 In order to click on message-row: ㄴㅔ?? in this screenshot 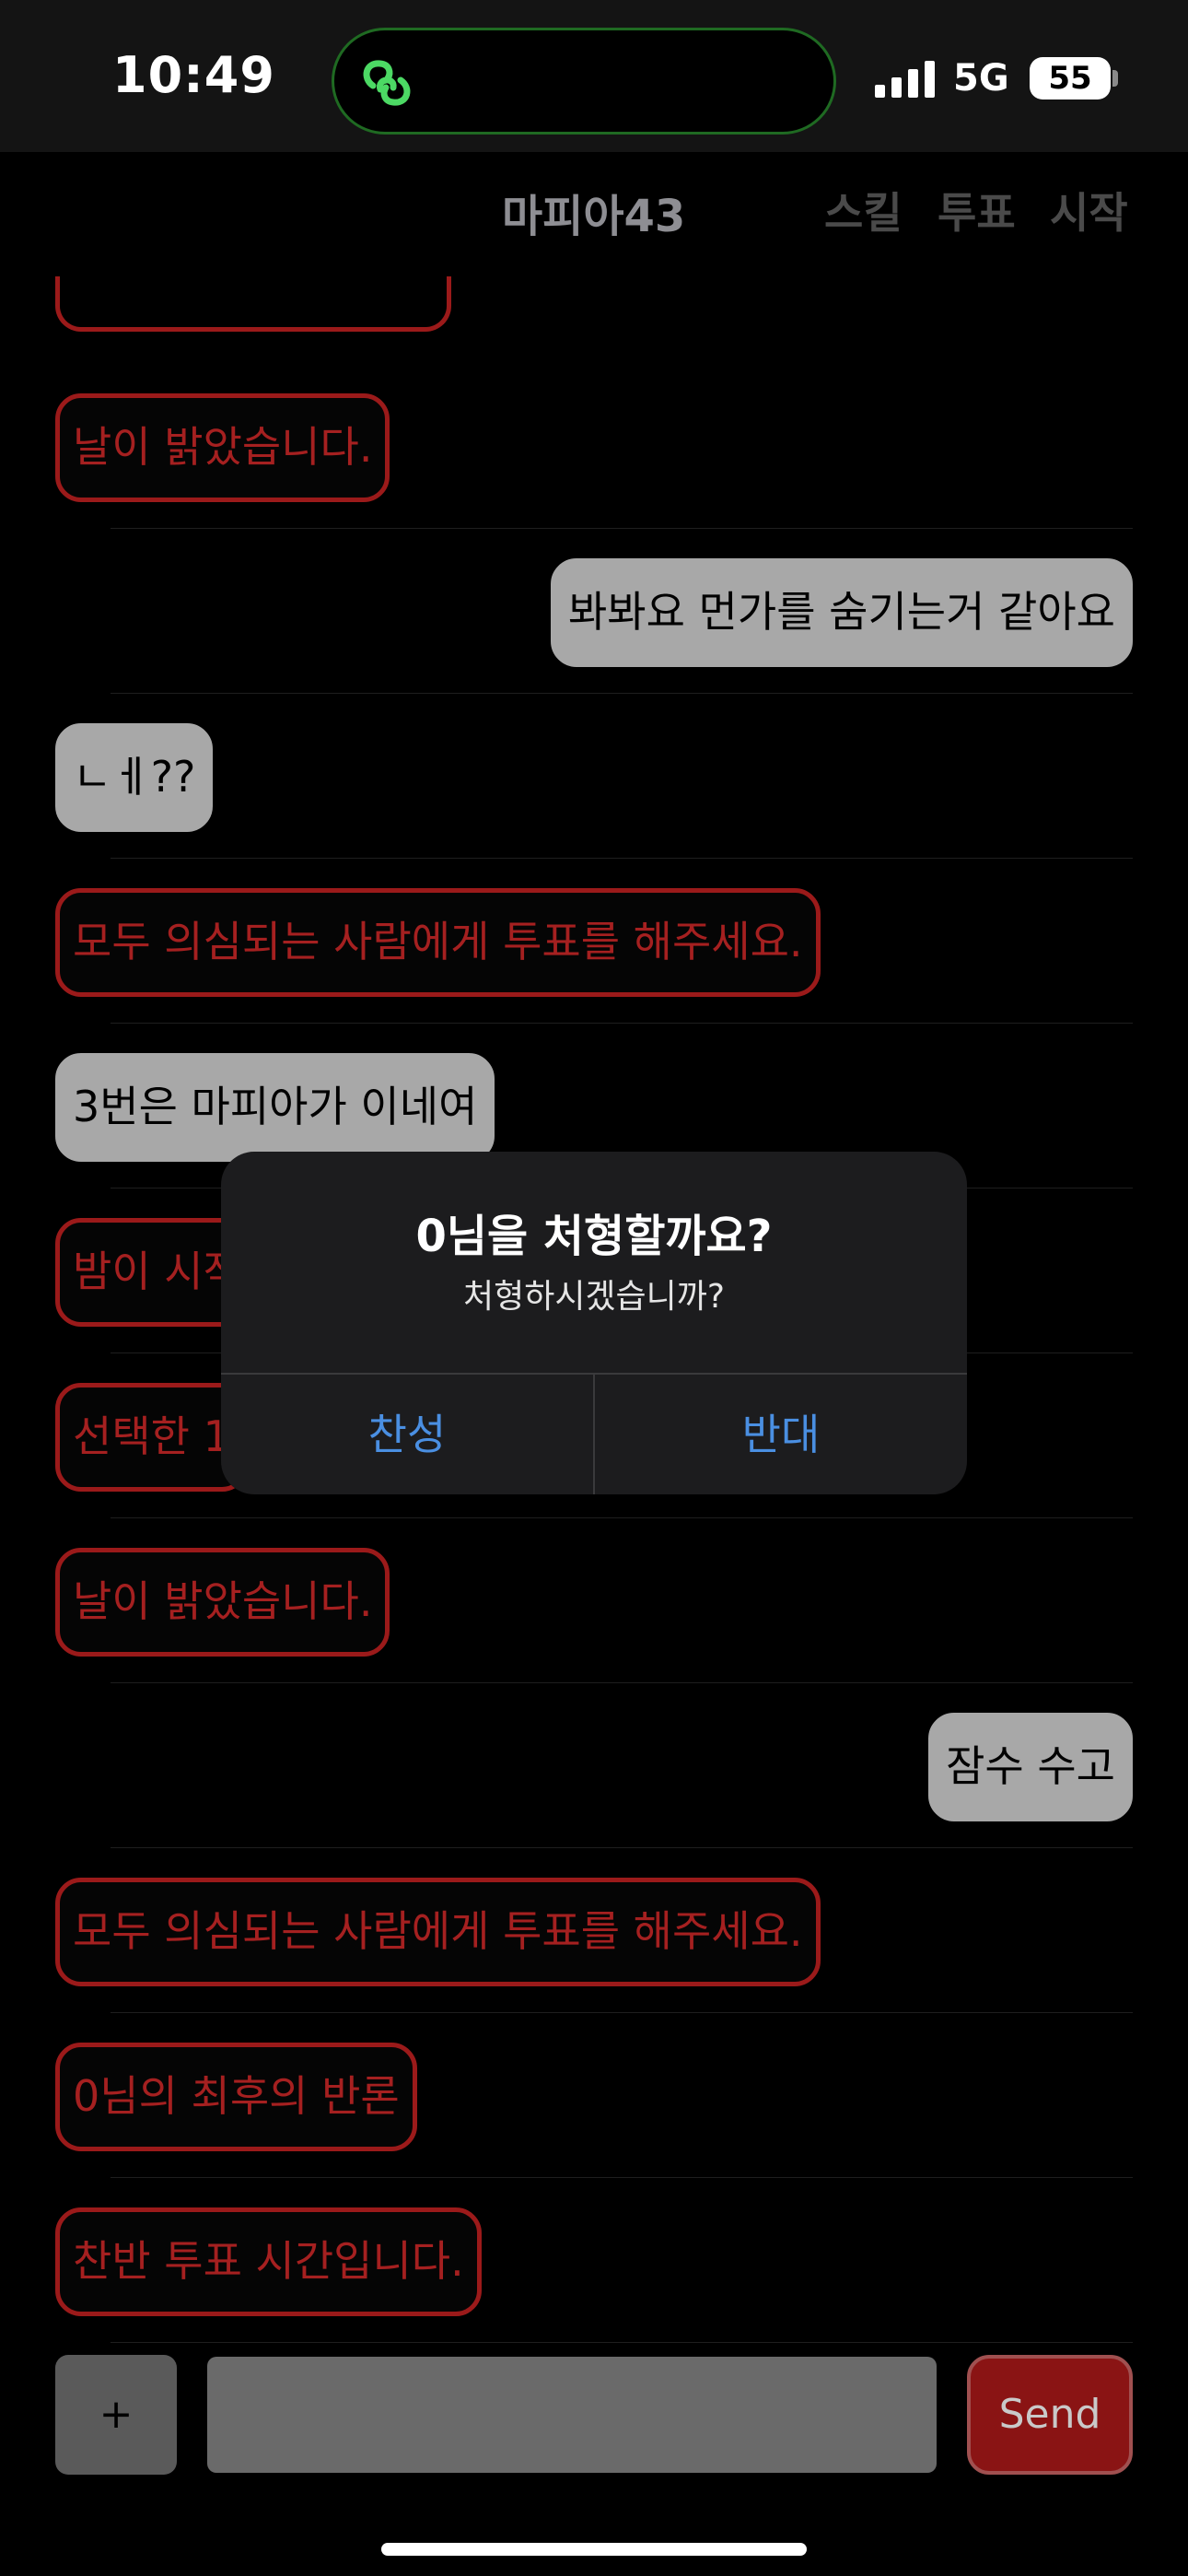, I will do `click(594, 776)`.